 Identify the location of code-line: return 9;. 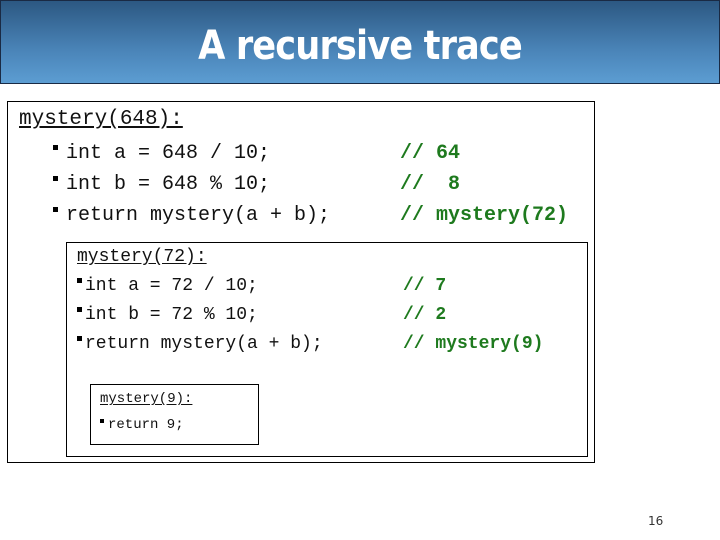
(142, 425).